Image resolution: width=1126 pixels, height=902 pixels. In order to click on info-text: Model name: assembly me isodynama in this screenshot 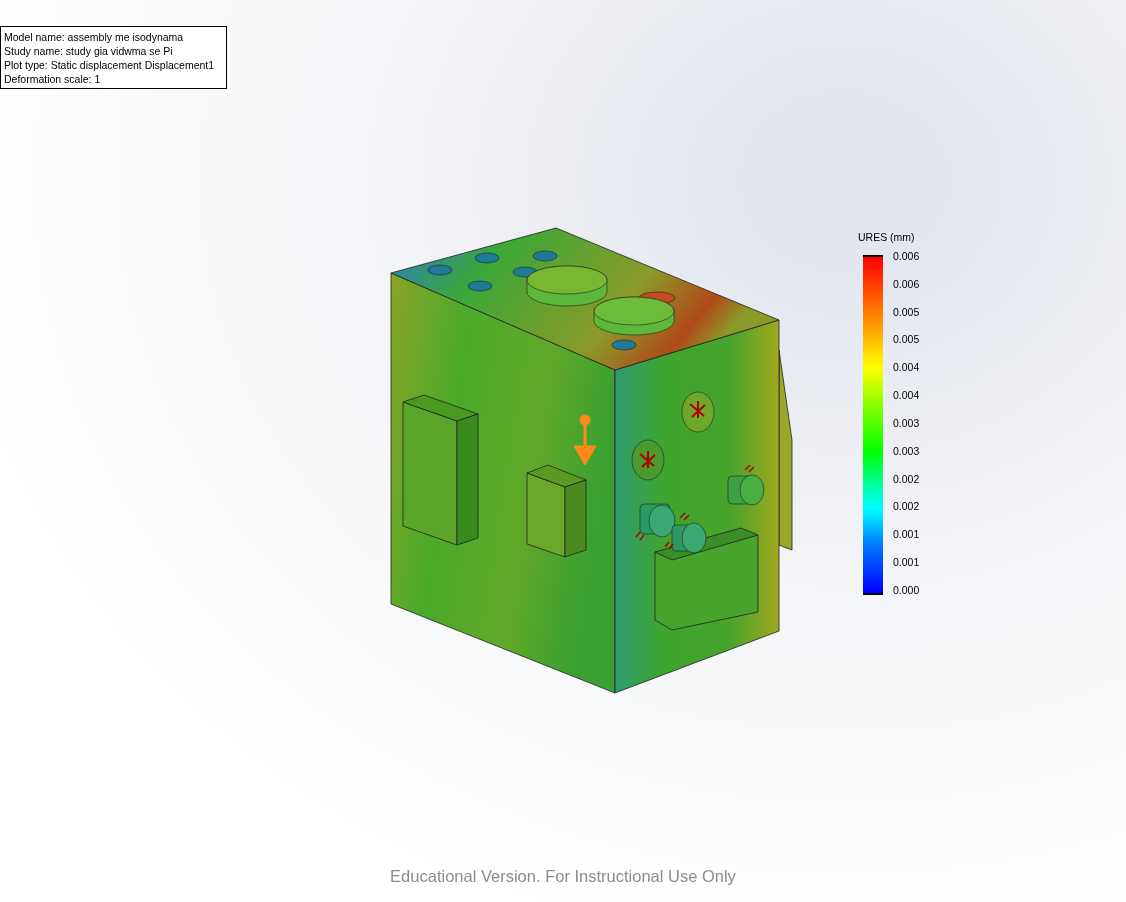, I will do `click(94, 37)`.